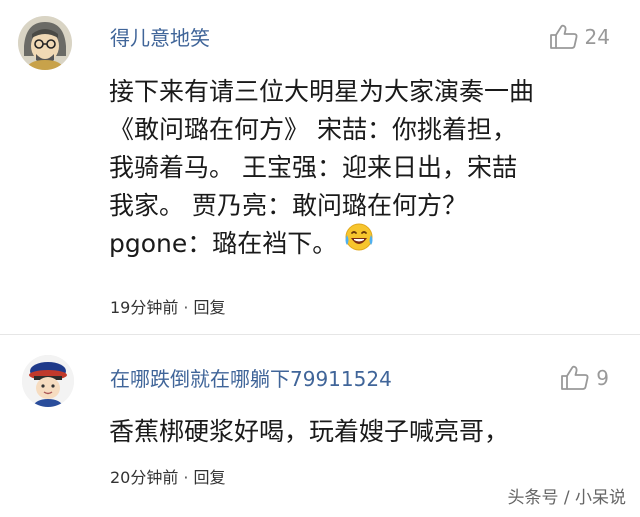  What do you see at coordinates (322, 91) in the screenshot?
I see `comment-line: 接下来有请三位大明星为大家演奏一曲` at bounding box center [322, 91].